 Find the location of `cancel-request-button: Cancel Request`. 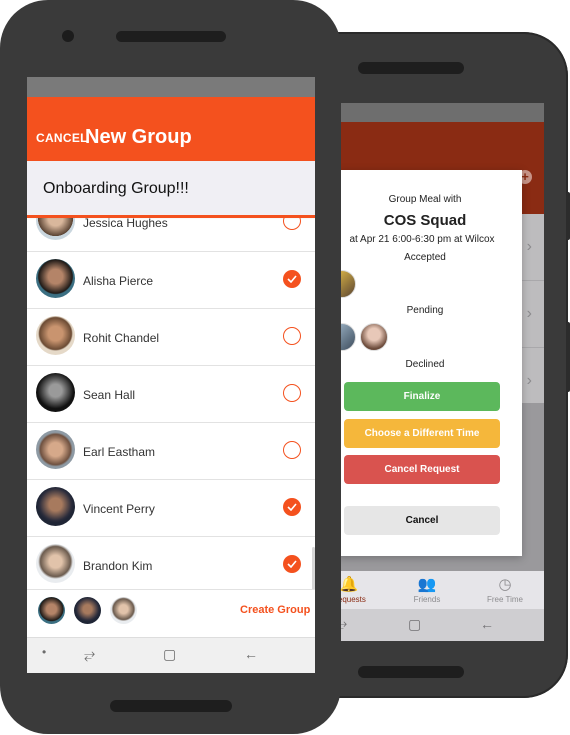

cancel-request-button: Cancel Request is located at coordinates (422, 469).